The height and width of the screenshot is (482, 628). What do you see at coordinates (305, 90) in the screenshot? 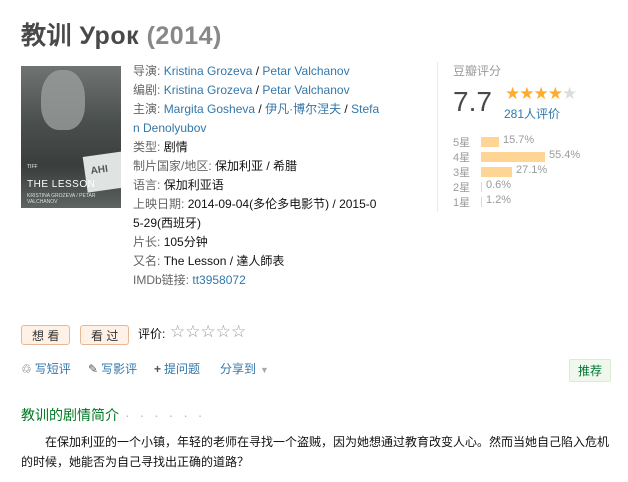
I see `writer-link: Petar Valchanov` at bounding box center [305, 90].